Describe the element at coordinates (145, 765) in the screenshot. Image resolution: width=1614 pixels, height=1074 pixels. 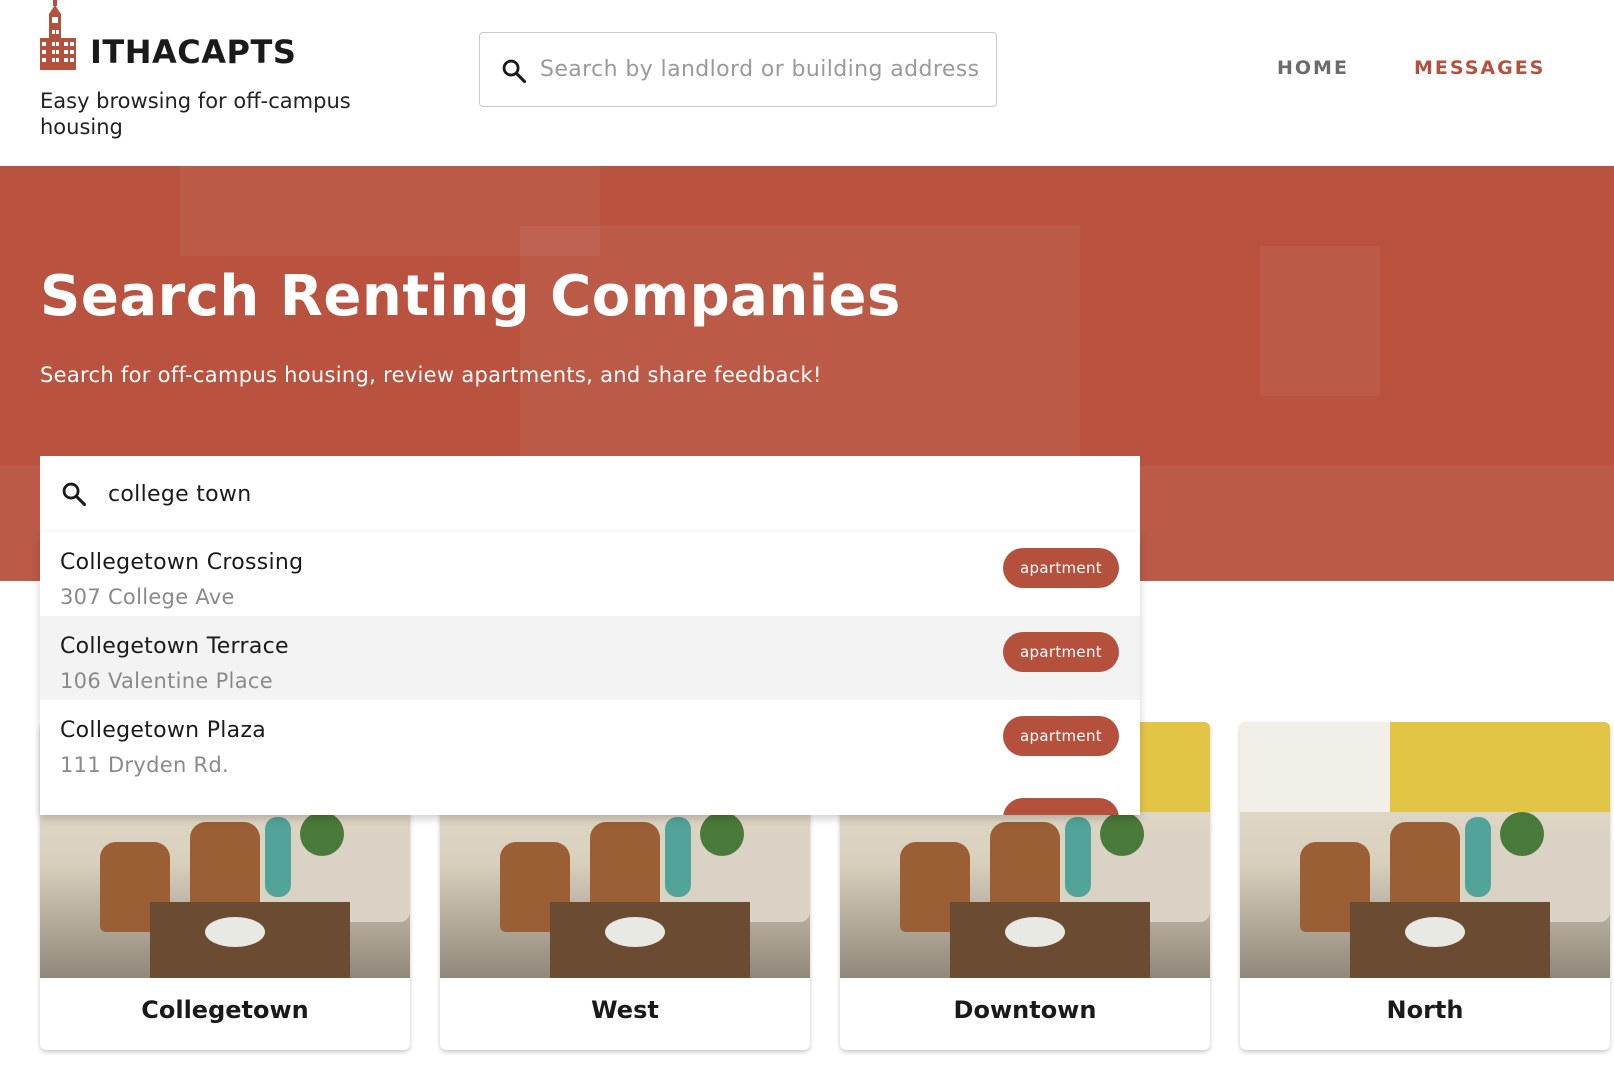
I see `result-address: 111 Dryden Rd.` at that location.